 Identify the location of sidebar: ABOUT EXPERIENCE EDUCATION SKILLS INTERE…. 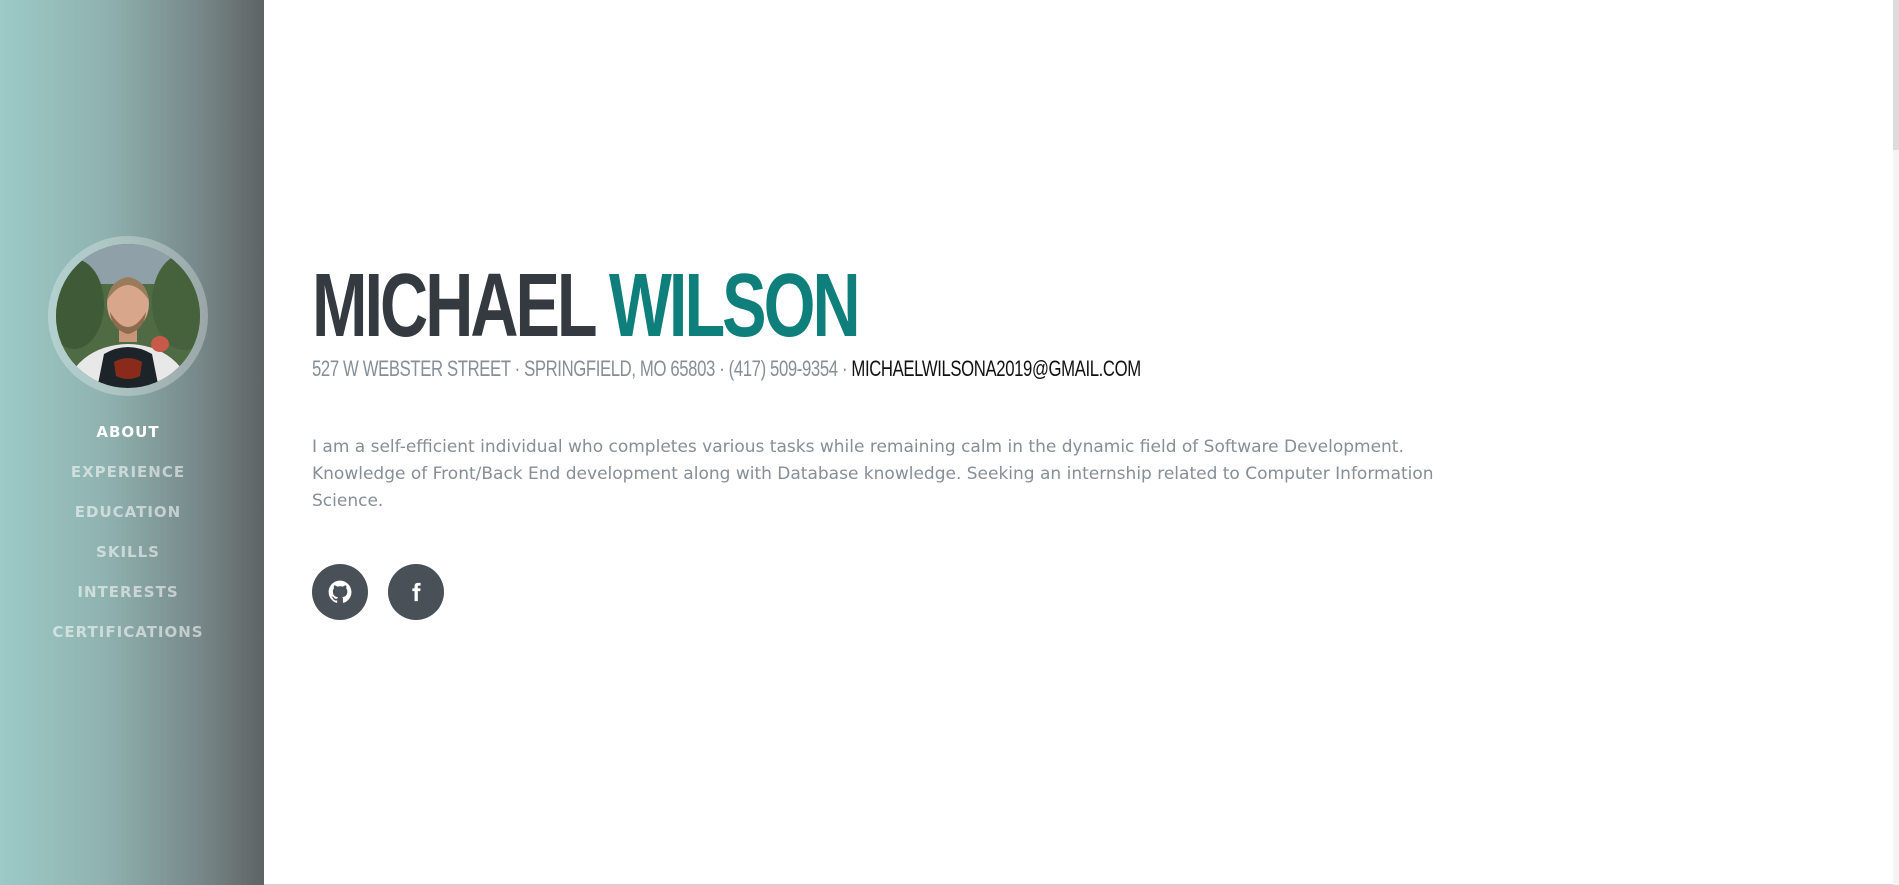
(132, 442).